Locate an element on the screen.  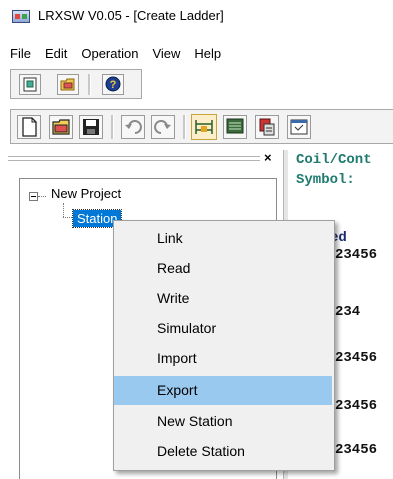
context-item-simulator: Simulator is located at coordinates (224, 328).